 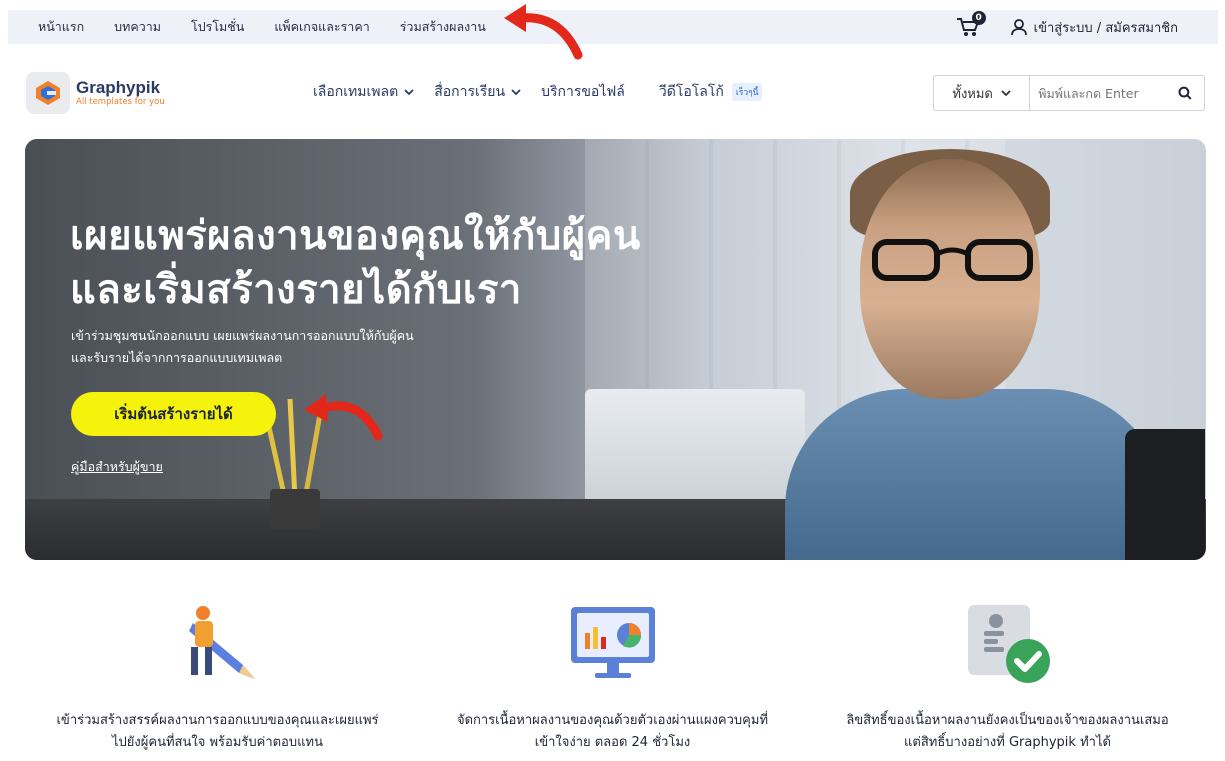 I want to click on logo-mark-icon, so click(x=48, y=93).